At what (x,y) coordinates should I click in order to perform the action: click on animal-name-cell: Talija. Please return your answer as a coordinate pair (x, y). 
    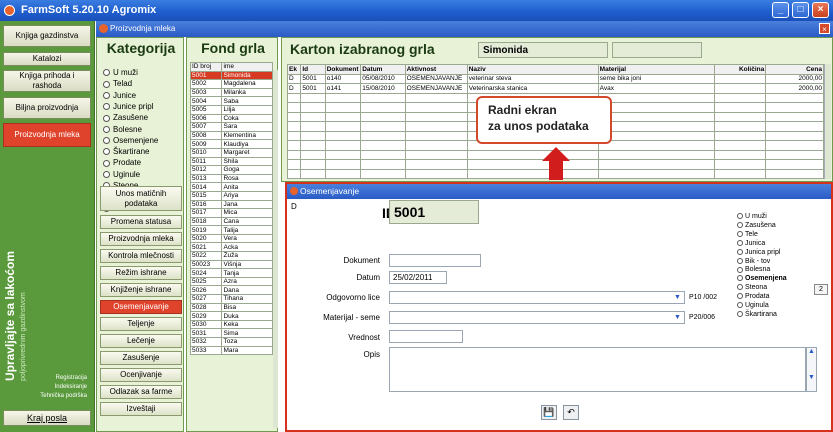
    Looking at the image, I should click on (247, 230).